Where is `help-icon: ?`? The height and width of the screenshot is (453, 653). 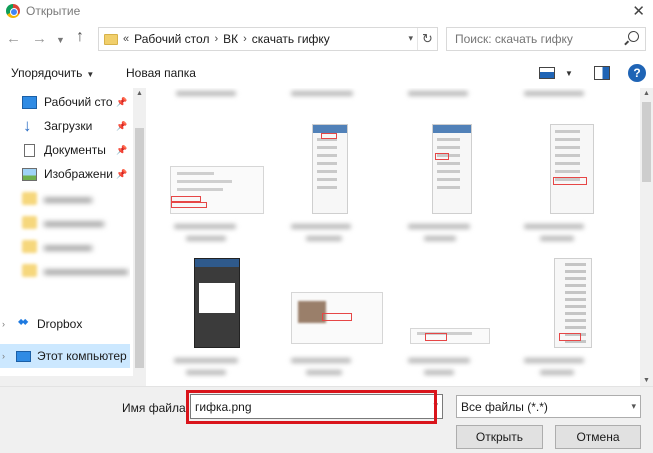
help-icon: ? is located at coordinates (637, 73).